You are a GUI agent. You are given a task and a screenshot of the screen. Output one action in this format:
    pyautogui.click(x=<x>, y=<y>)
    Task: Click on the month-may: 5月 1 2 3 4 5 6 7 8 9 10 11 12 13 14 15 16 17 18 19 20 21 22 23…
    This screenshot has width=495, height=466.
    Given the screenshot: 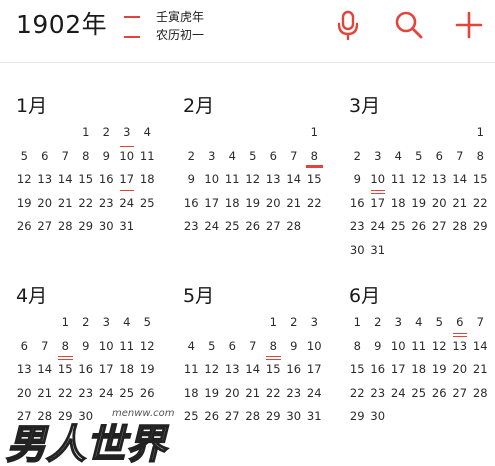 What is the action you would take?
    pyautogui.click(x=256, y=355)
    